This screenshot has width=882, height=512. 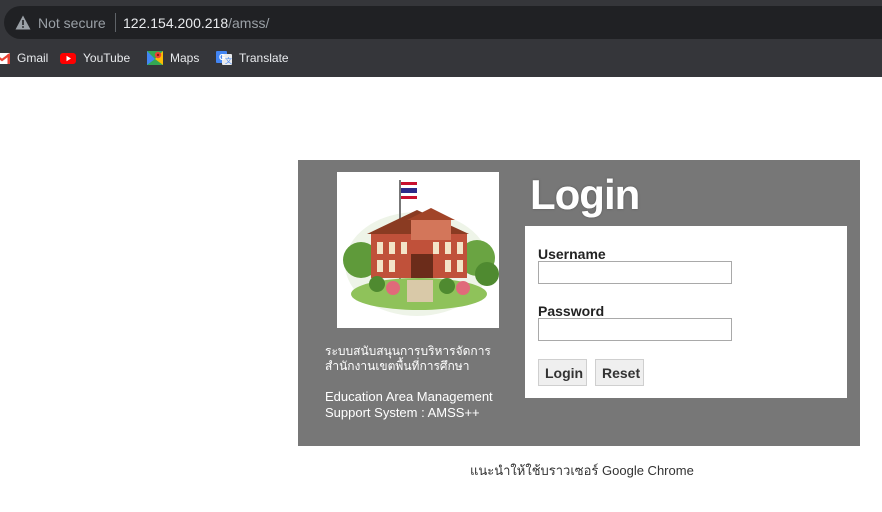 What do you see at coordinates (635, 329) in the screenshot?
I see `password-input` at bounding box center [635, 329].